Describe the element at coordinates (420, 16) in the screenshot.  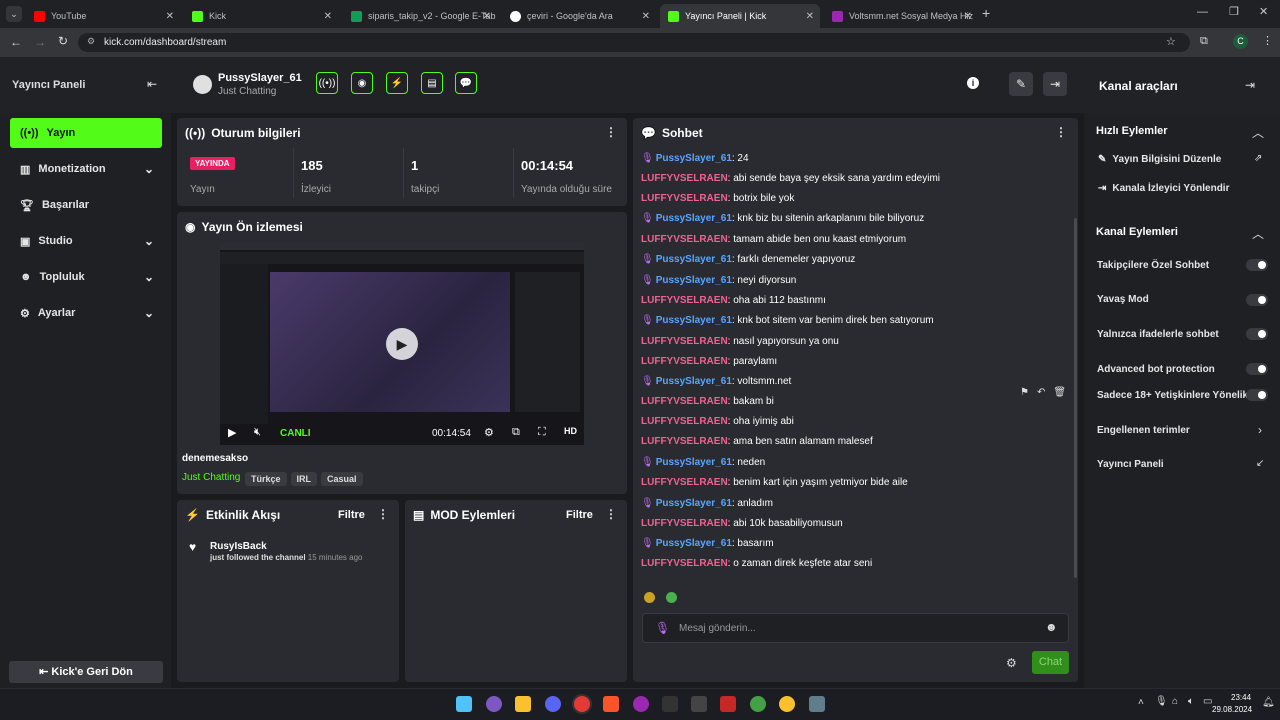
I see `browser-tab: siparis_takip_v2 - Google E-Tab ✕` at that location.